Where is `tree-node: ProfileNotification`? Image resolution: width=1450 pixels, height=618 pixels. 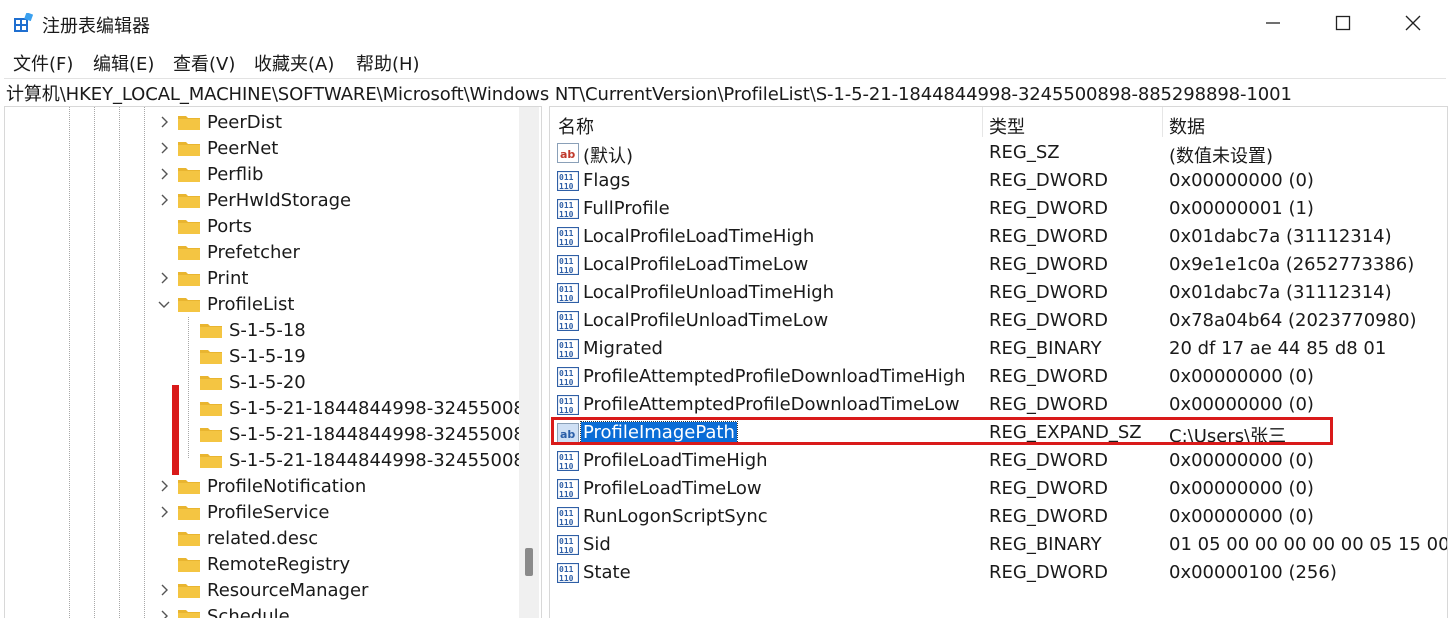 tree-node: ProfileNotification is located at coordinates (261, 486).